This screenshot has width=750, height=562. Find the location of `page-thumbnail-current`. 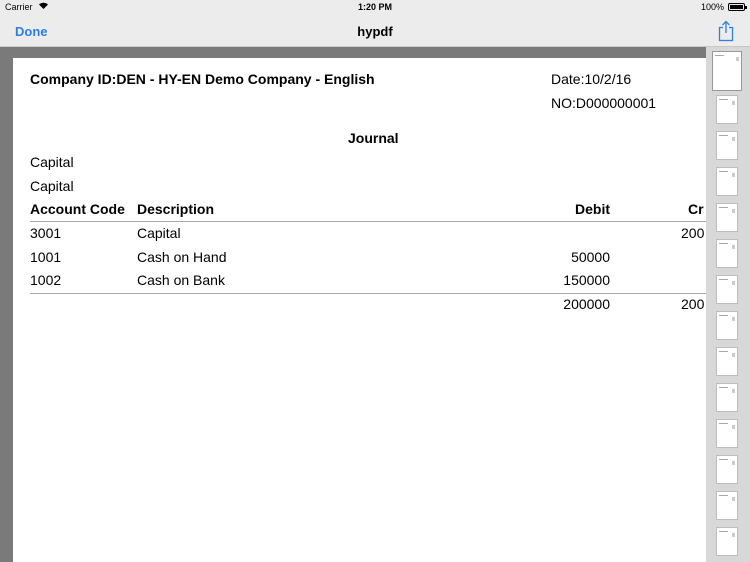

page-thumbnail-current is located at coordinates (727, 71).